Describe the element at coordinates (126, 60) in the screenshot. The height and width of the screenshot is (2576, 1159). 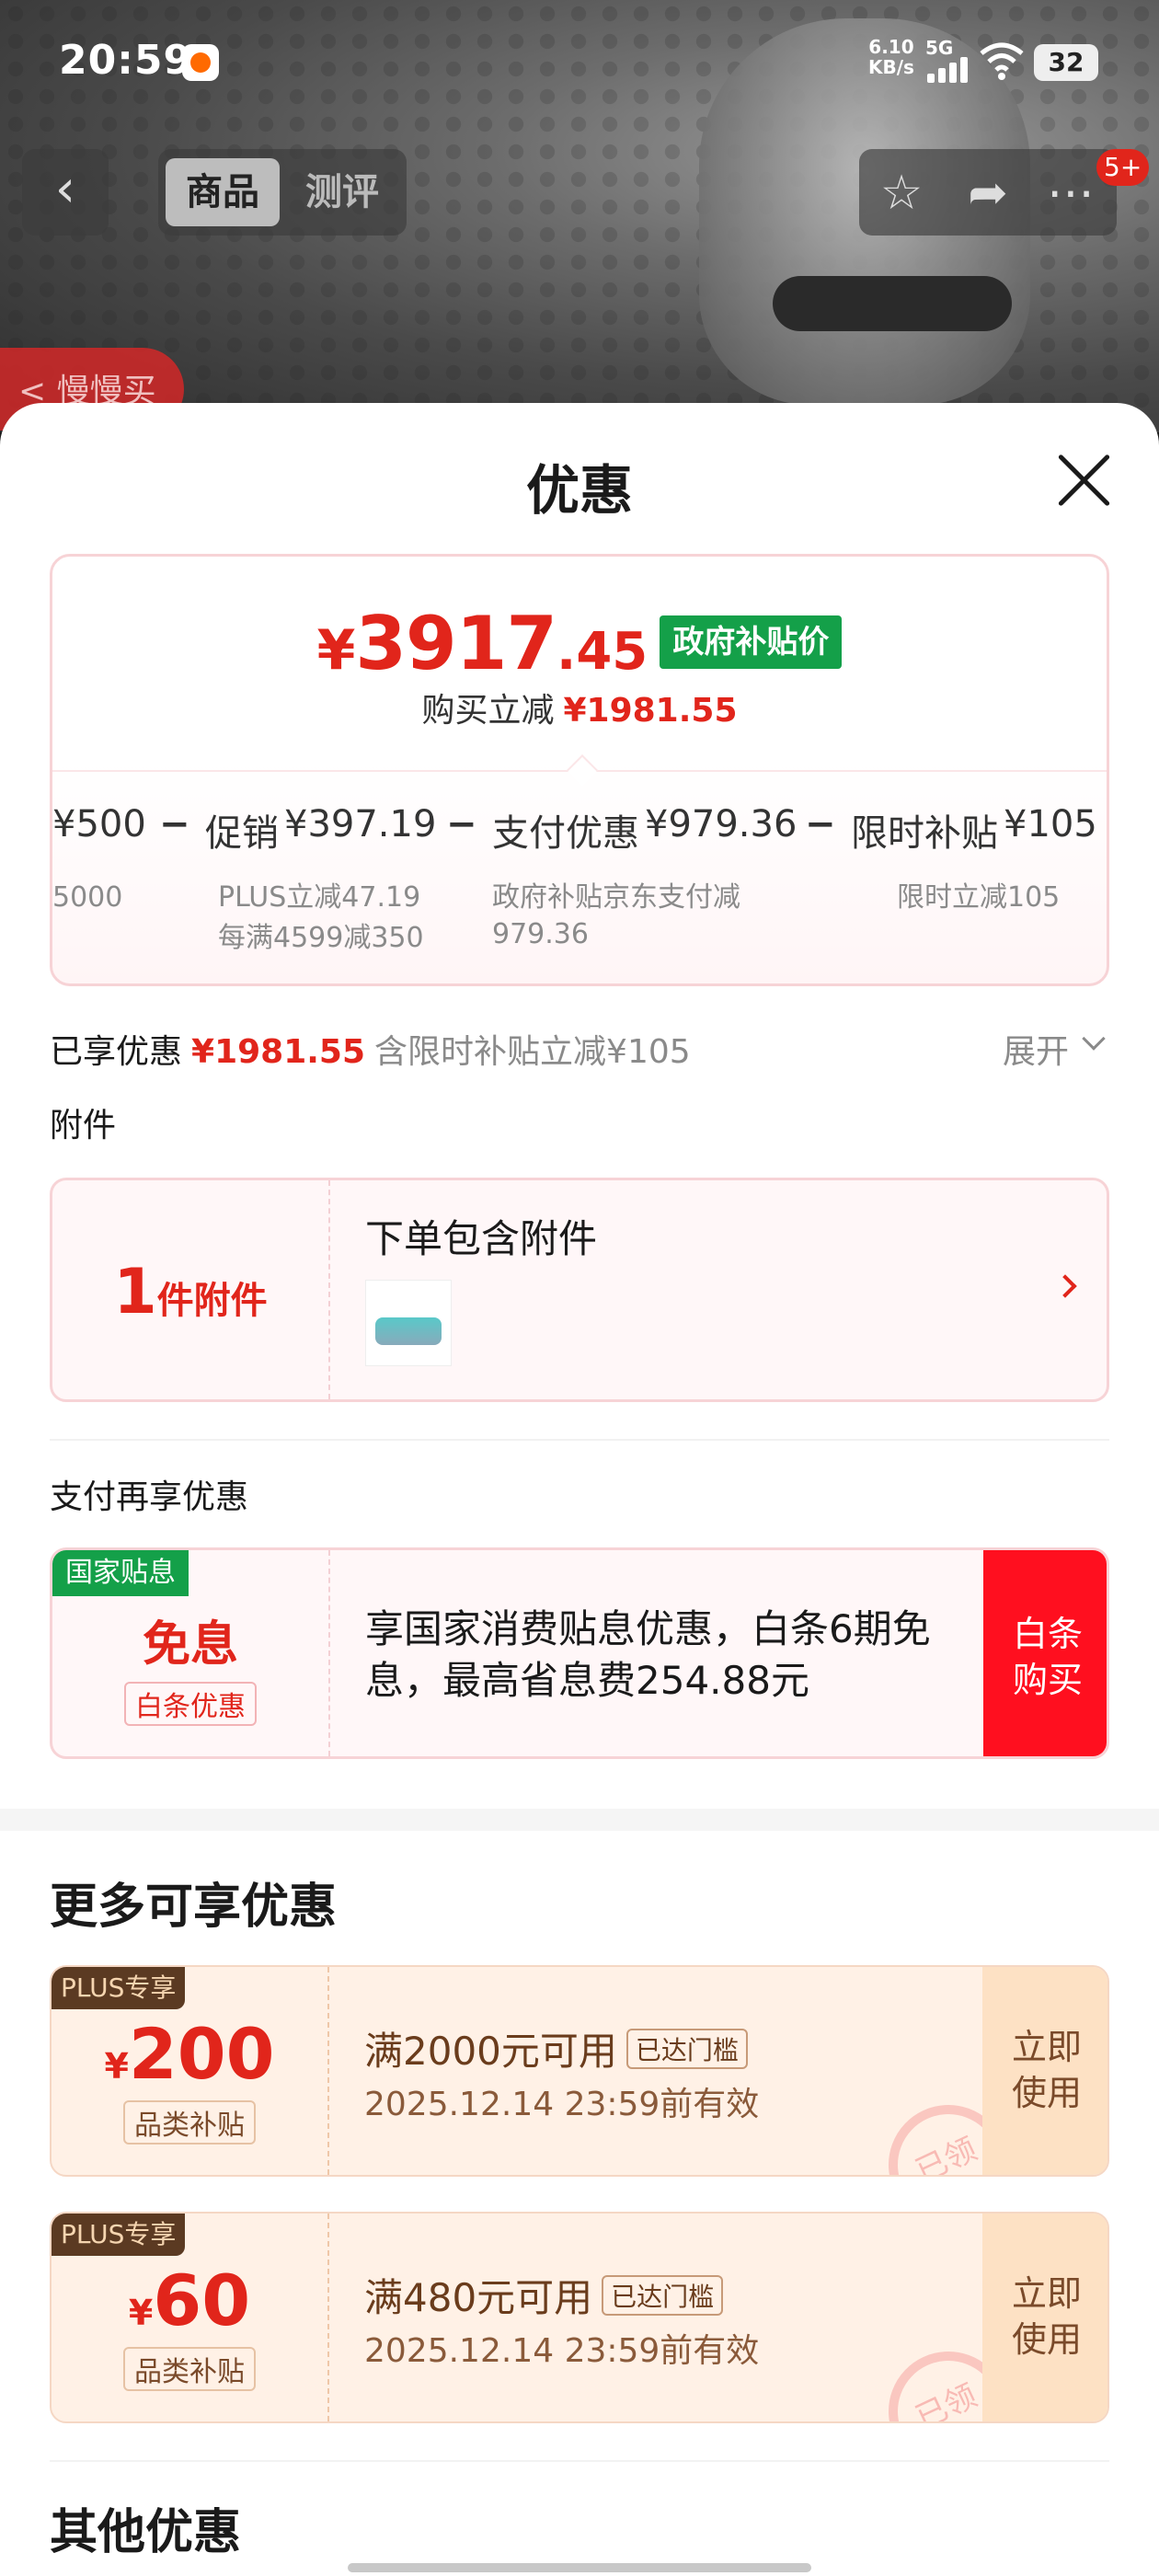
I see `status-time: 20:59` at that location.